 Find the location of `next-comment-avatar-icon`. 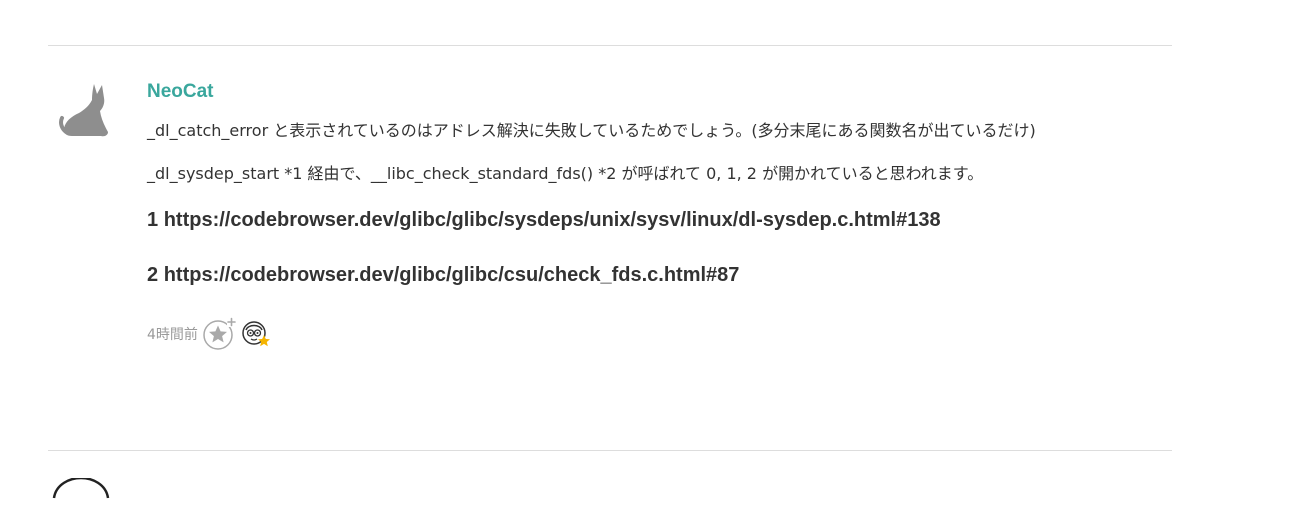

next-comment-avatar-icon is located at coordinates (81, 497).